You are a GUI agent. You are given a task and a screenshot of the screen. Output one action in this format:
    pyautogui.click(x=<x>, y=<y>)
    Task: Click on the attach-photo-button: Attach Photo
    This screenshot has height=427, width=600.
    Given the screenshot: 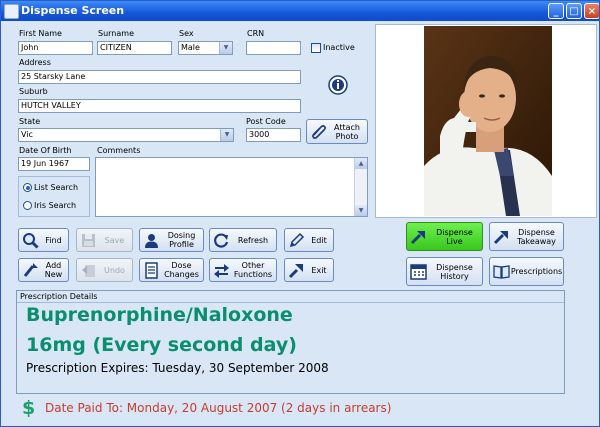 What is the action you would take?
    pyautogui.click(x=337, y=131)
    